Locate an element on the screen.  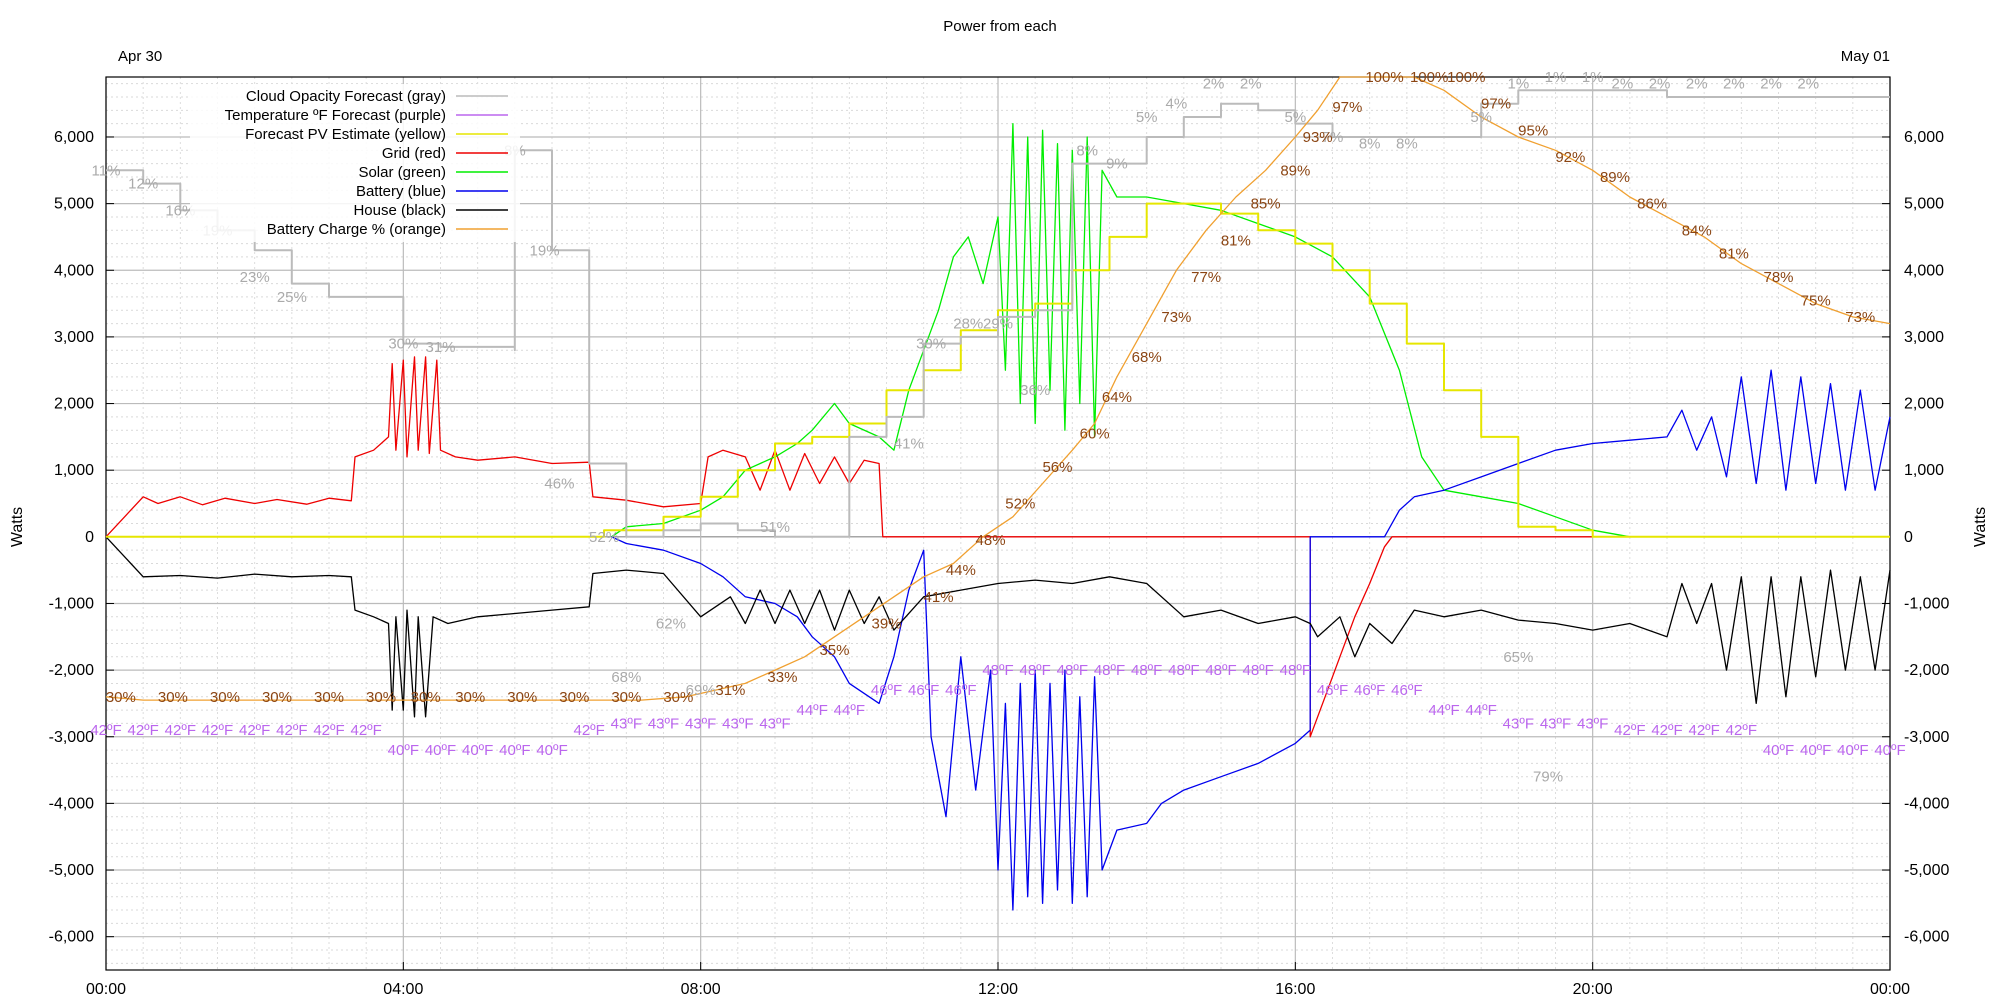
cloud-opacity-label: 9% is located at coordinates (1117, 164).